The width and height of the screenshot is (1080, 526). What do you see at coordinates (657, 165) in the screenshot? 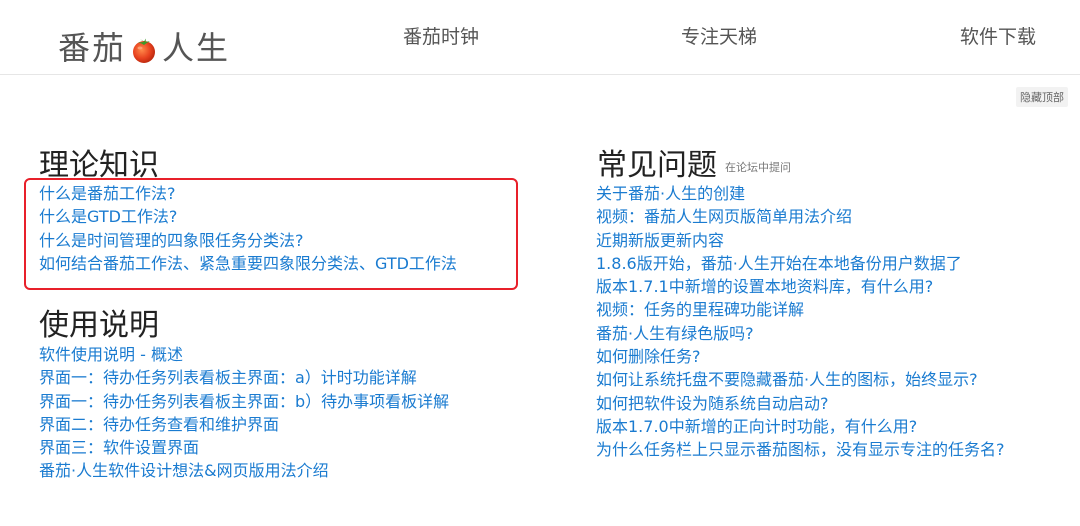
I see `faq-title-text: 常见问题` at bounding box center [657, 165].